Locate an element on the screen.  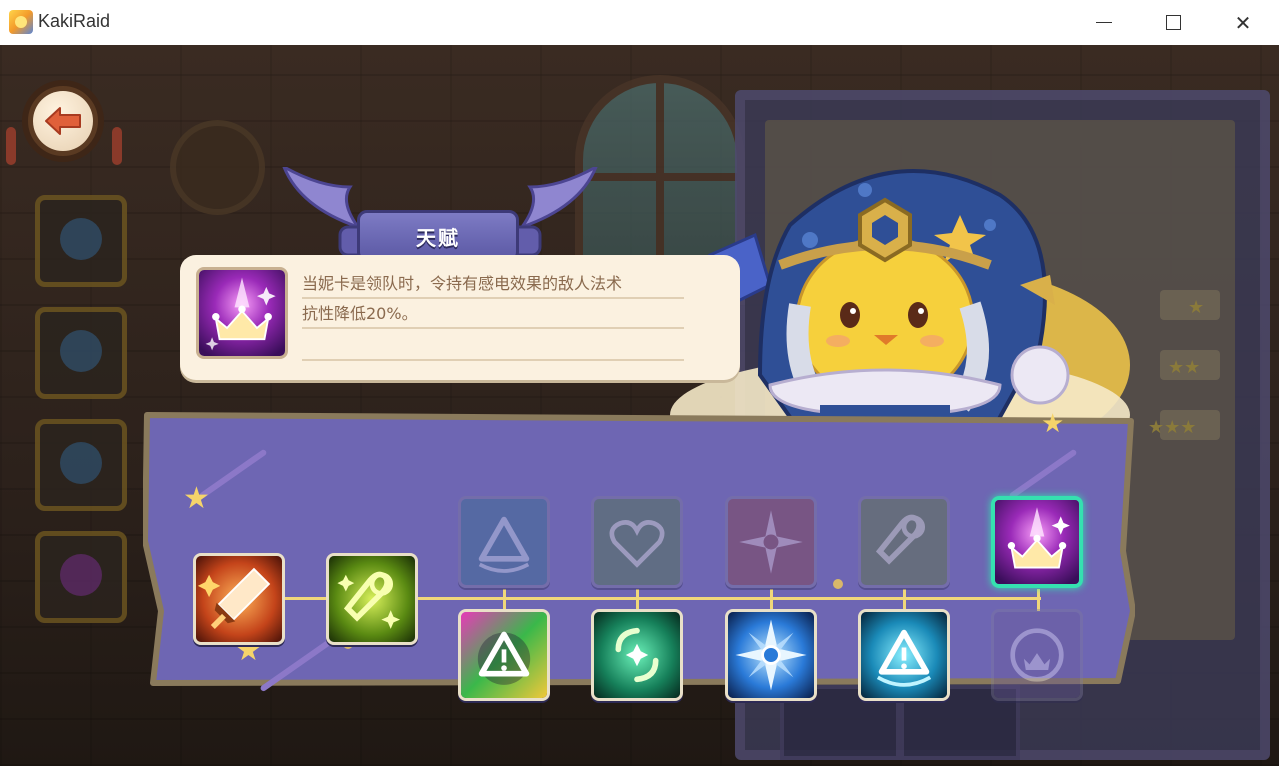
app-icon is located at coordinates (21, 22).